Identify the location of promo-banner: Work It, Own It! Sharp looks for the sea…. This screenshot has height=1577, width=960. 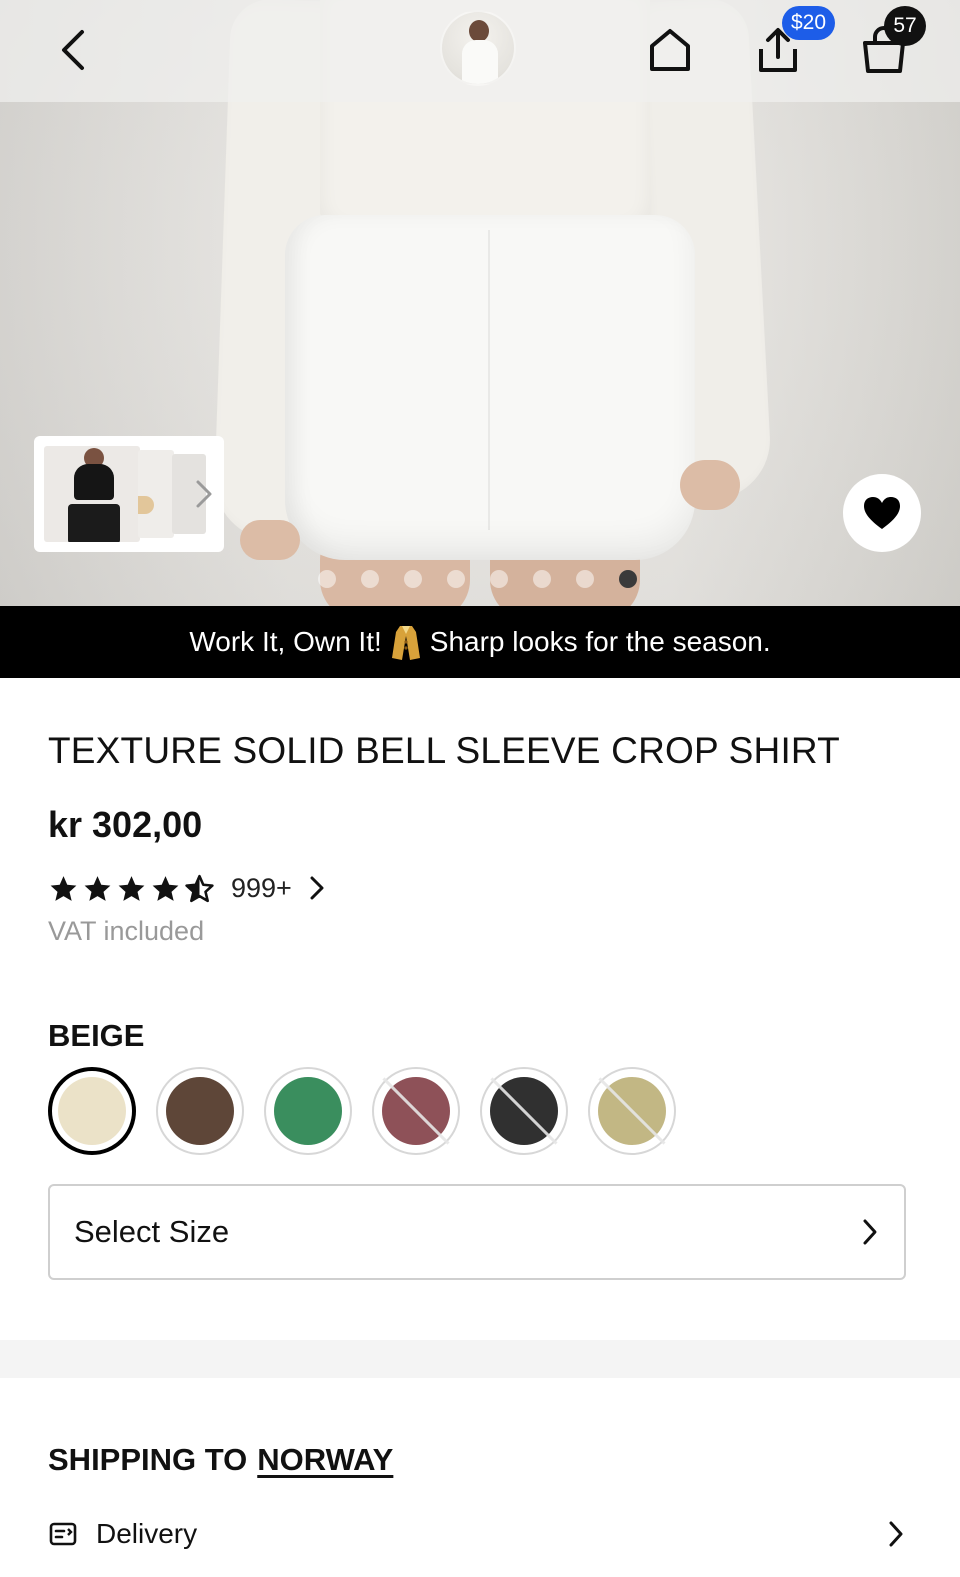
(480, 642).